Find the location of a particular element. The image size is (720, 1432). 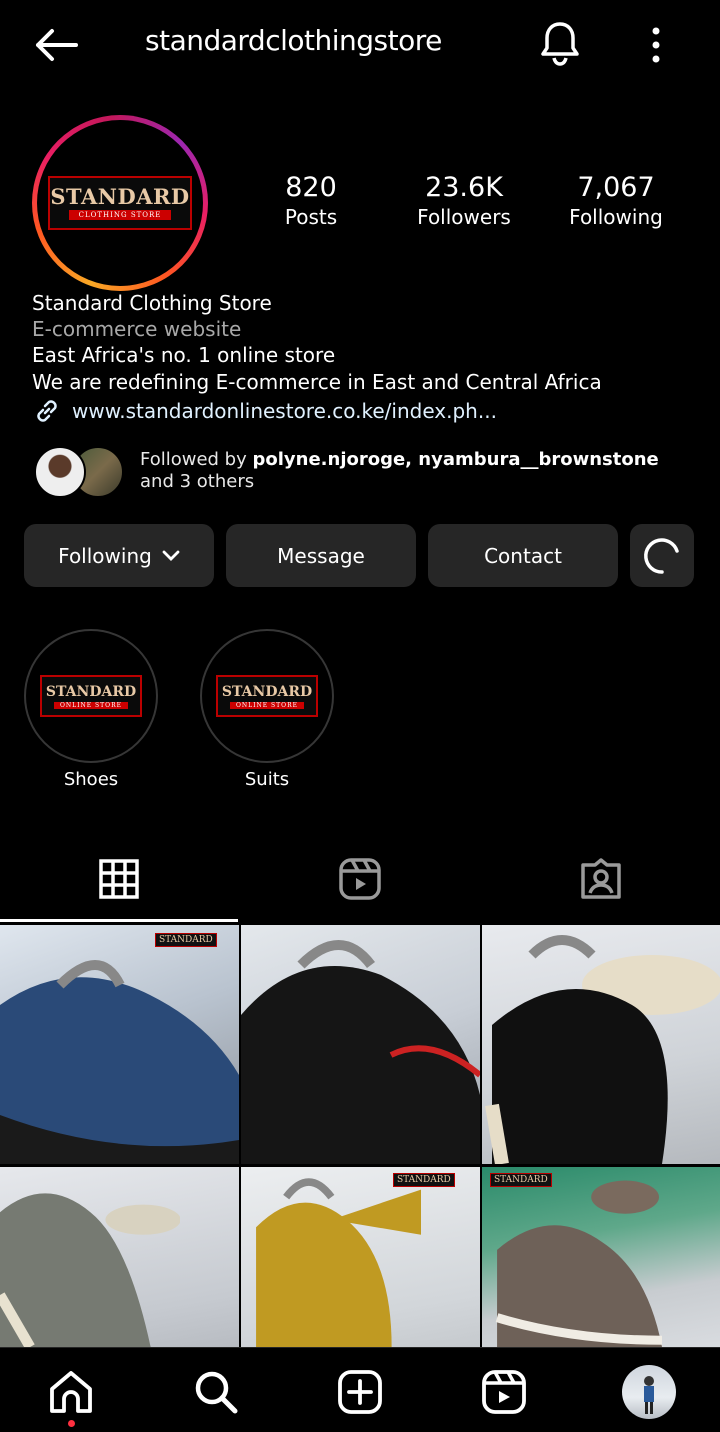

nav-reels is located at coordinates (504, 1392).